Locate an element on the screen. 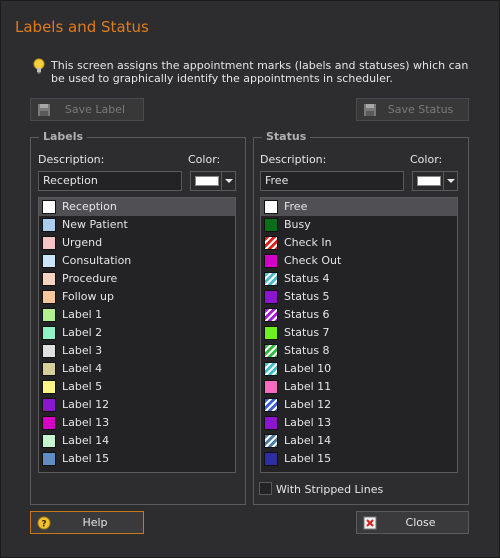  status-color-label: Color: is located at coordinates (426, 159).